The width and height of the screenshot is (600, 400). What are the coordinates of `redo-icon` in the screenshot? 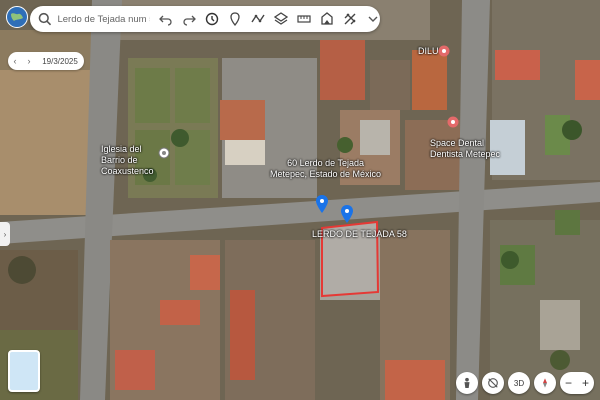 It's located at (189, 19).